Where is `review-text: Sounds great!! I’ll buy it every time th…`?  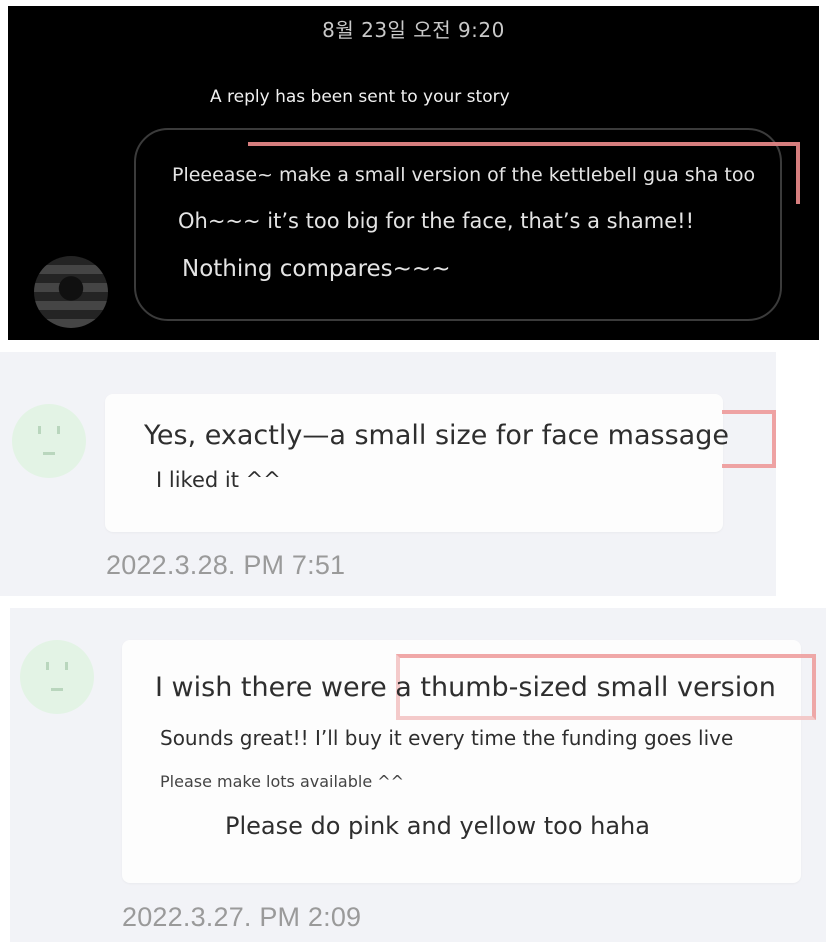
review-text: Sounds great!! I’ll buy it every time th… is located at coordinates (447, 738).